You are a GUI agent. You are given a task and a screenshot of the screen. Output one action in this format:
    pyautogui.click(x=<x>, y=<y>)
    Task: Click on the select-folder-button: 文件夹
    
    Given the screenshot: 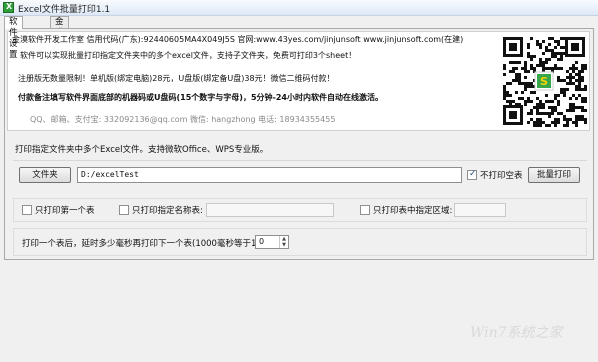 What is the action you would take?
    pyautogui.click(x=45, y=175)
    